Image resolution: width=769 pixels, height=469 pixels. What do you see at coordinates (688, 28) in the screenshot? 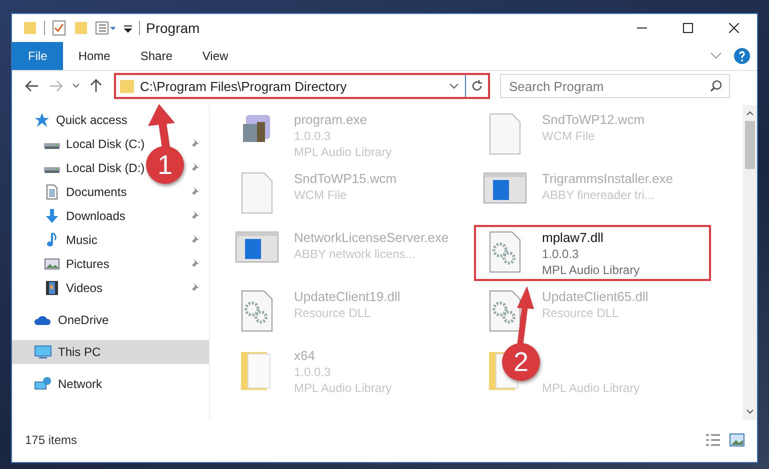
I see `maximize-button` at bounding box center [688, 28].